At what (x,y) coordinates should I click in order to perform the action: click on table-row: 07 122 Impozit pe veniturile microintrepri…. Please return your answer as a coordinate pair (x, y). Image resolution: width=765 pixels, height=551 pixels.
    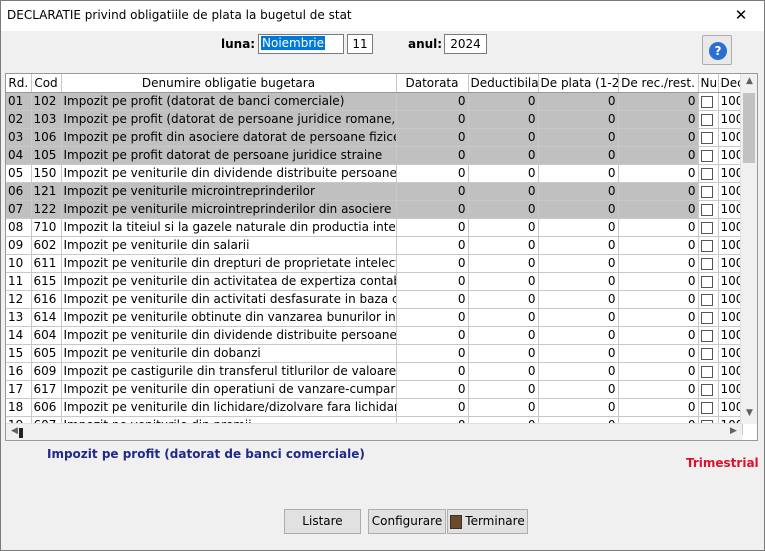
    Looking at the image, I should click on (374, 209).